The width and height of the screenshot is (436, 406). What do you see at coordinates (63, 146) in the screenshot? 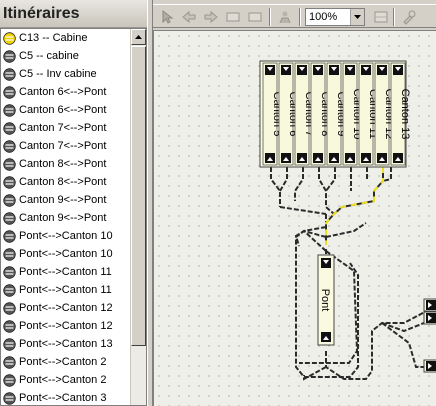
I see `list-item-label: Canton 7<-->Pont` at bounding box center [63, 146].